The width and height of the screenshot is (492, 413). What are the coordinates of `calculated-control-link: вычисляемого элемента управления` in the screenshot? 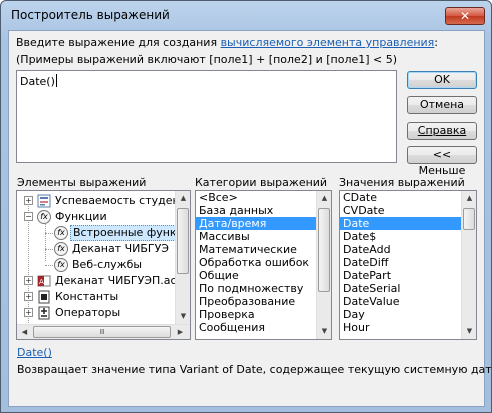 It's located at (328, 42).